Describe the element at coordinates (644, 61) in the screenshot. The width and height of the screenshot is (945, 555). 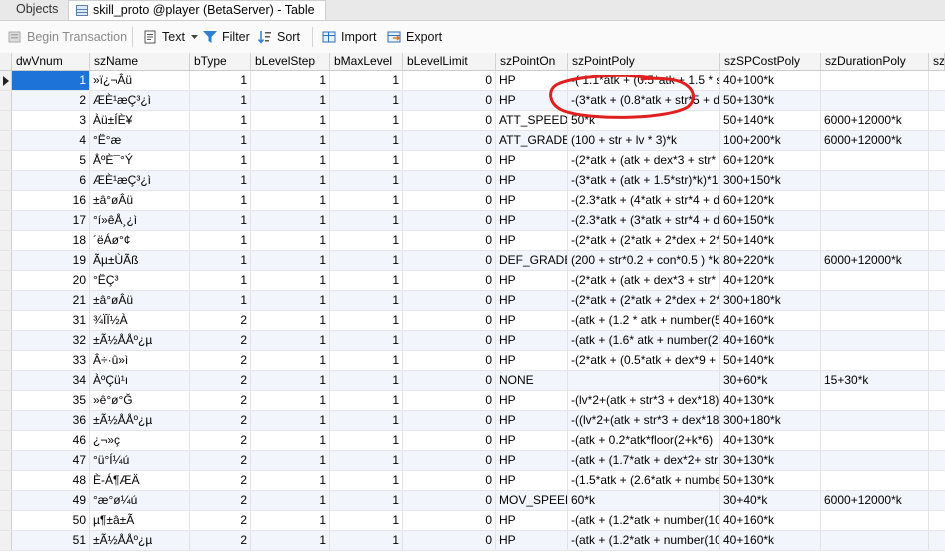
I see `header-col-szpointpoly: szPointPoly` at that location.